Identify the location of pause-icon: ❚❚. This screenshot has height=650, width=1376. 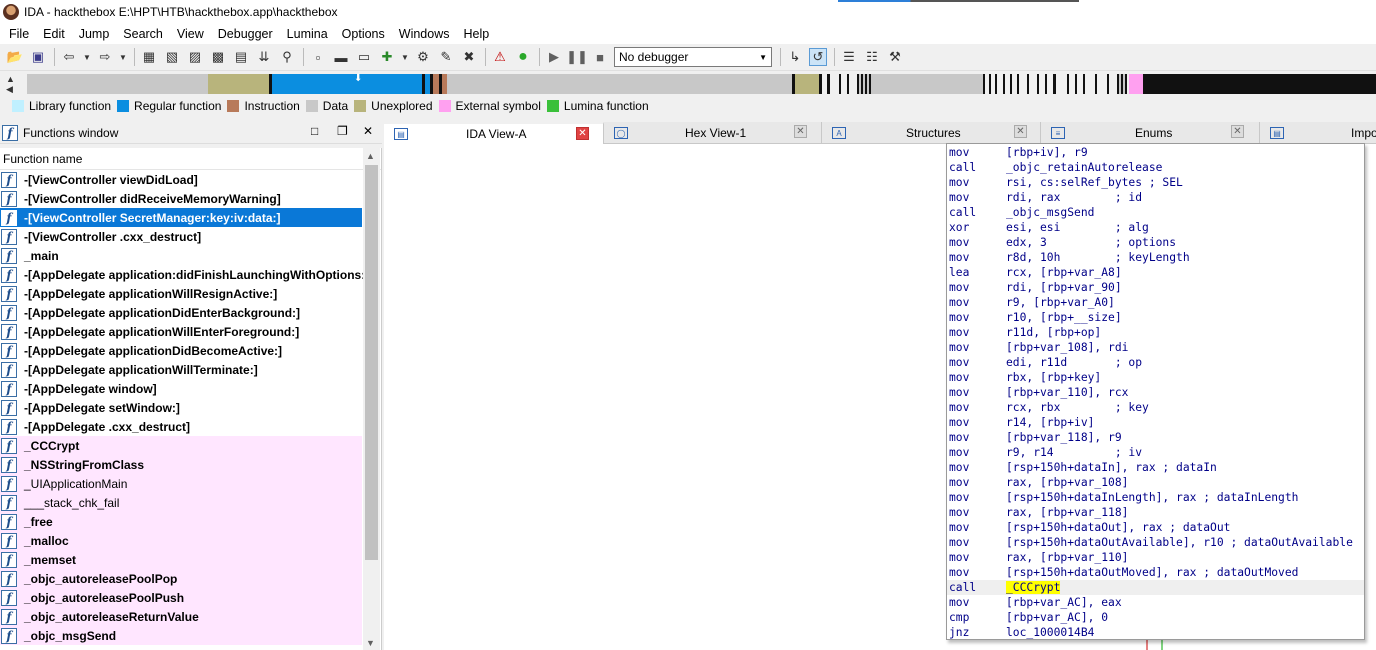
(577, 57).